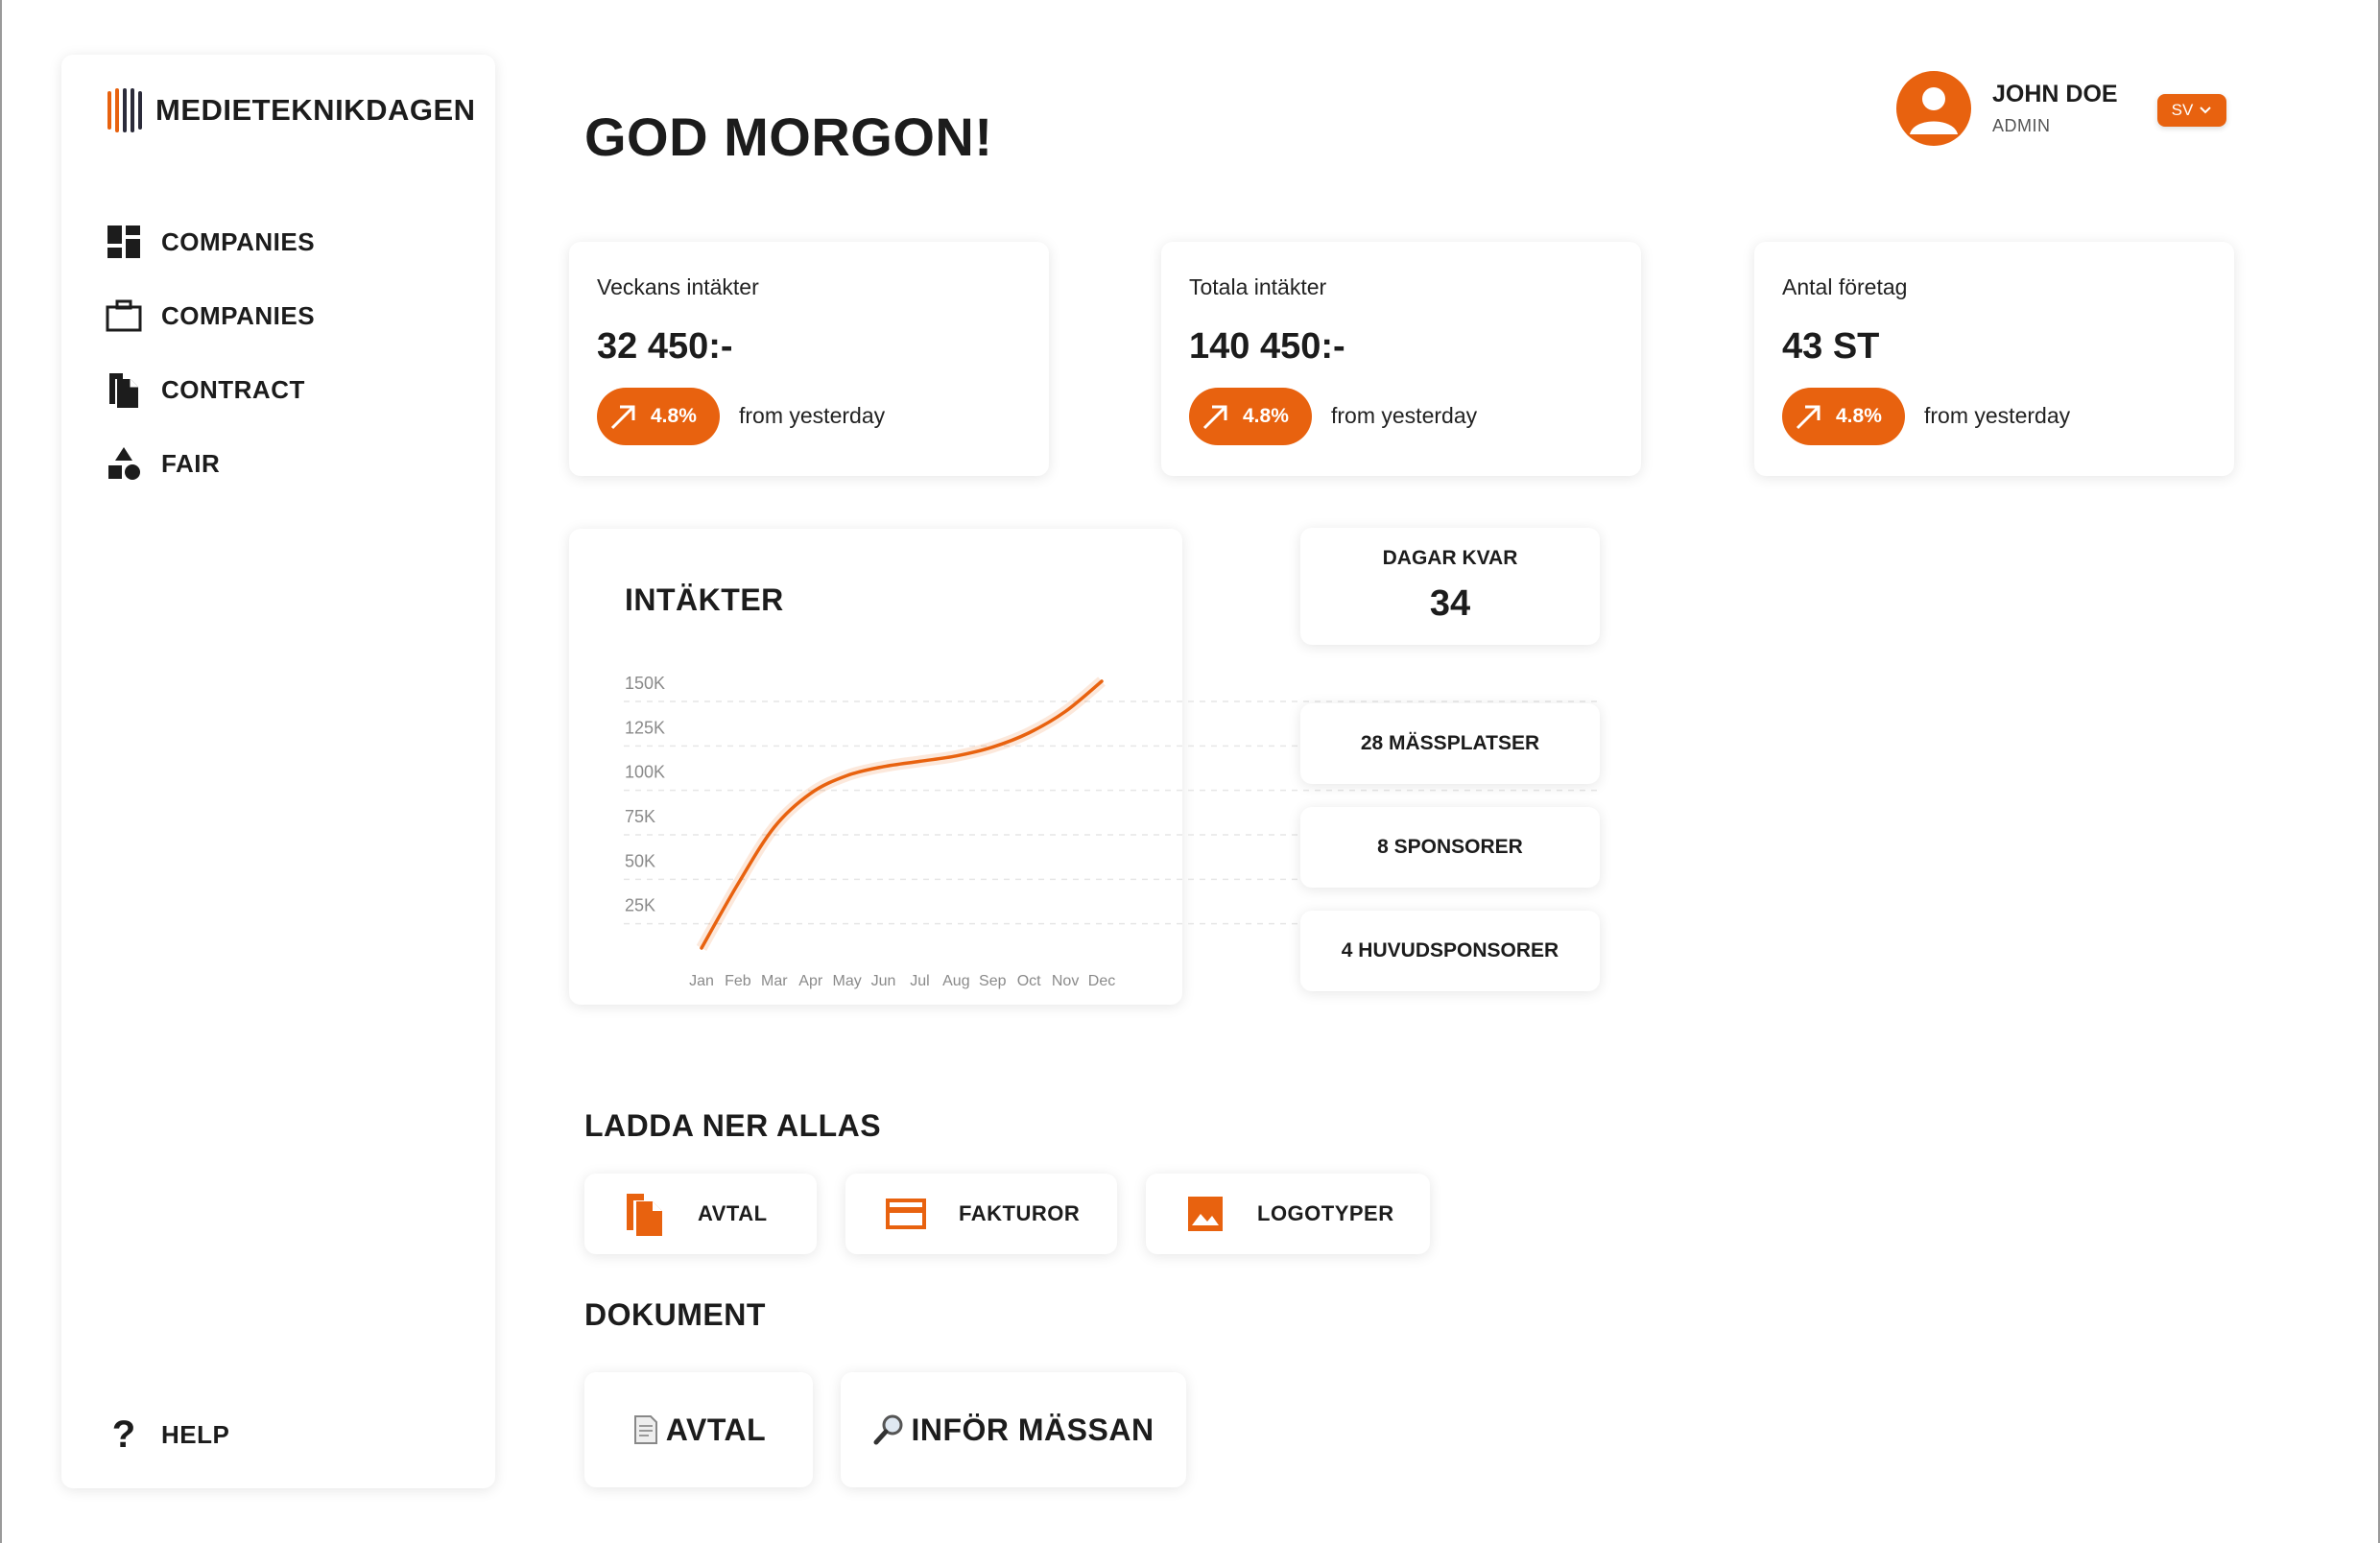 This screenshot has width=2380, height=1543. I want to click on info-box-label: 28 MÄSSPLATSER, so click(1450, 743).